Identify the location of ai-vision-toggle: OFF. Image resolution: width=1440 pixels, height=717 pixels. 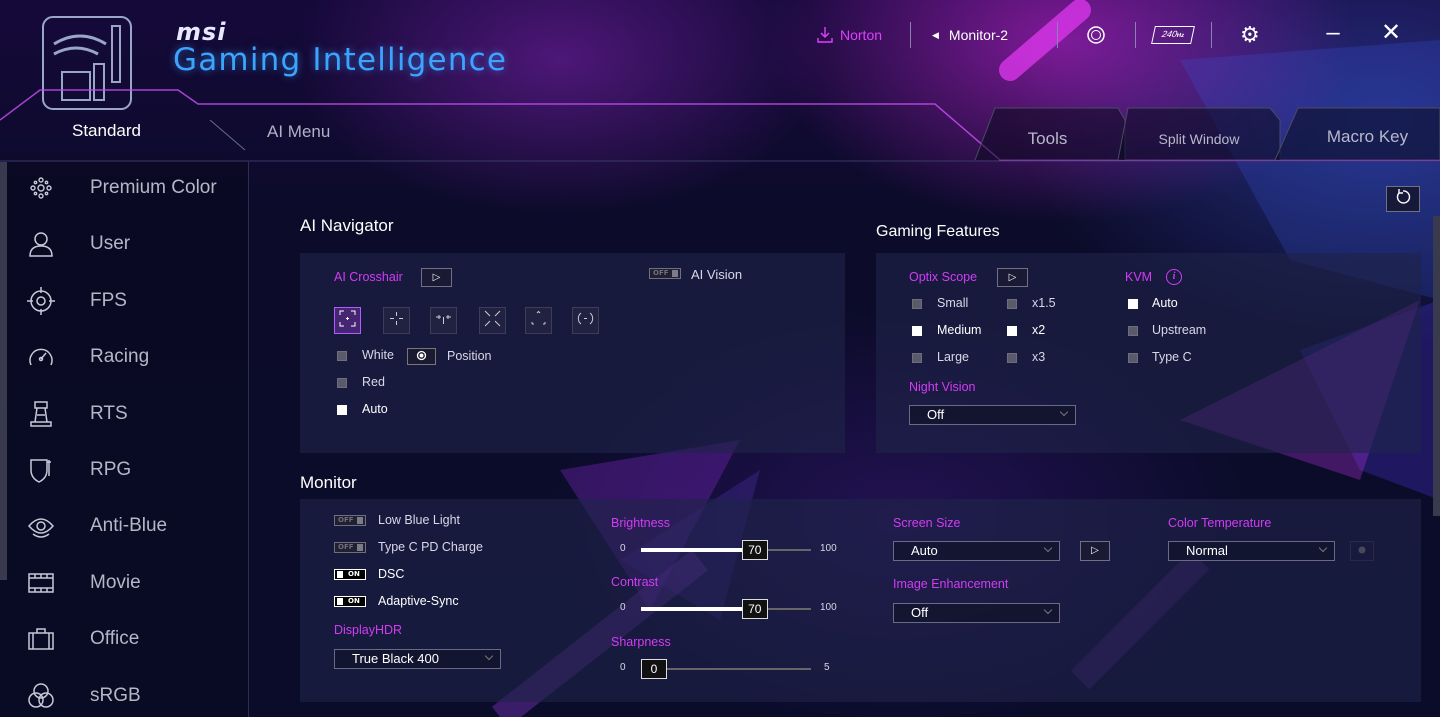
(665, 273).